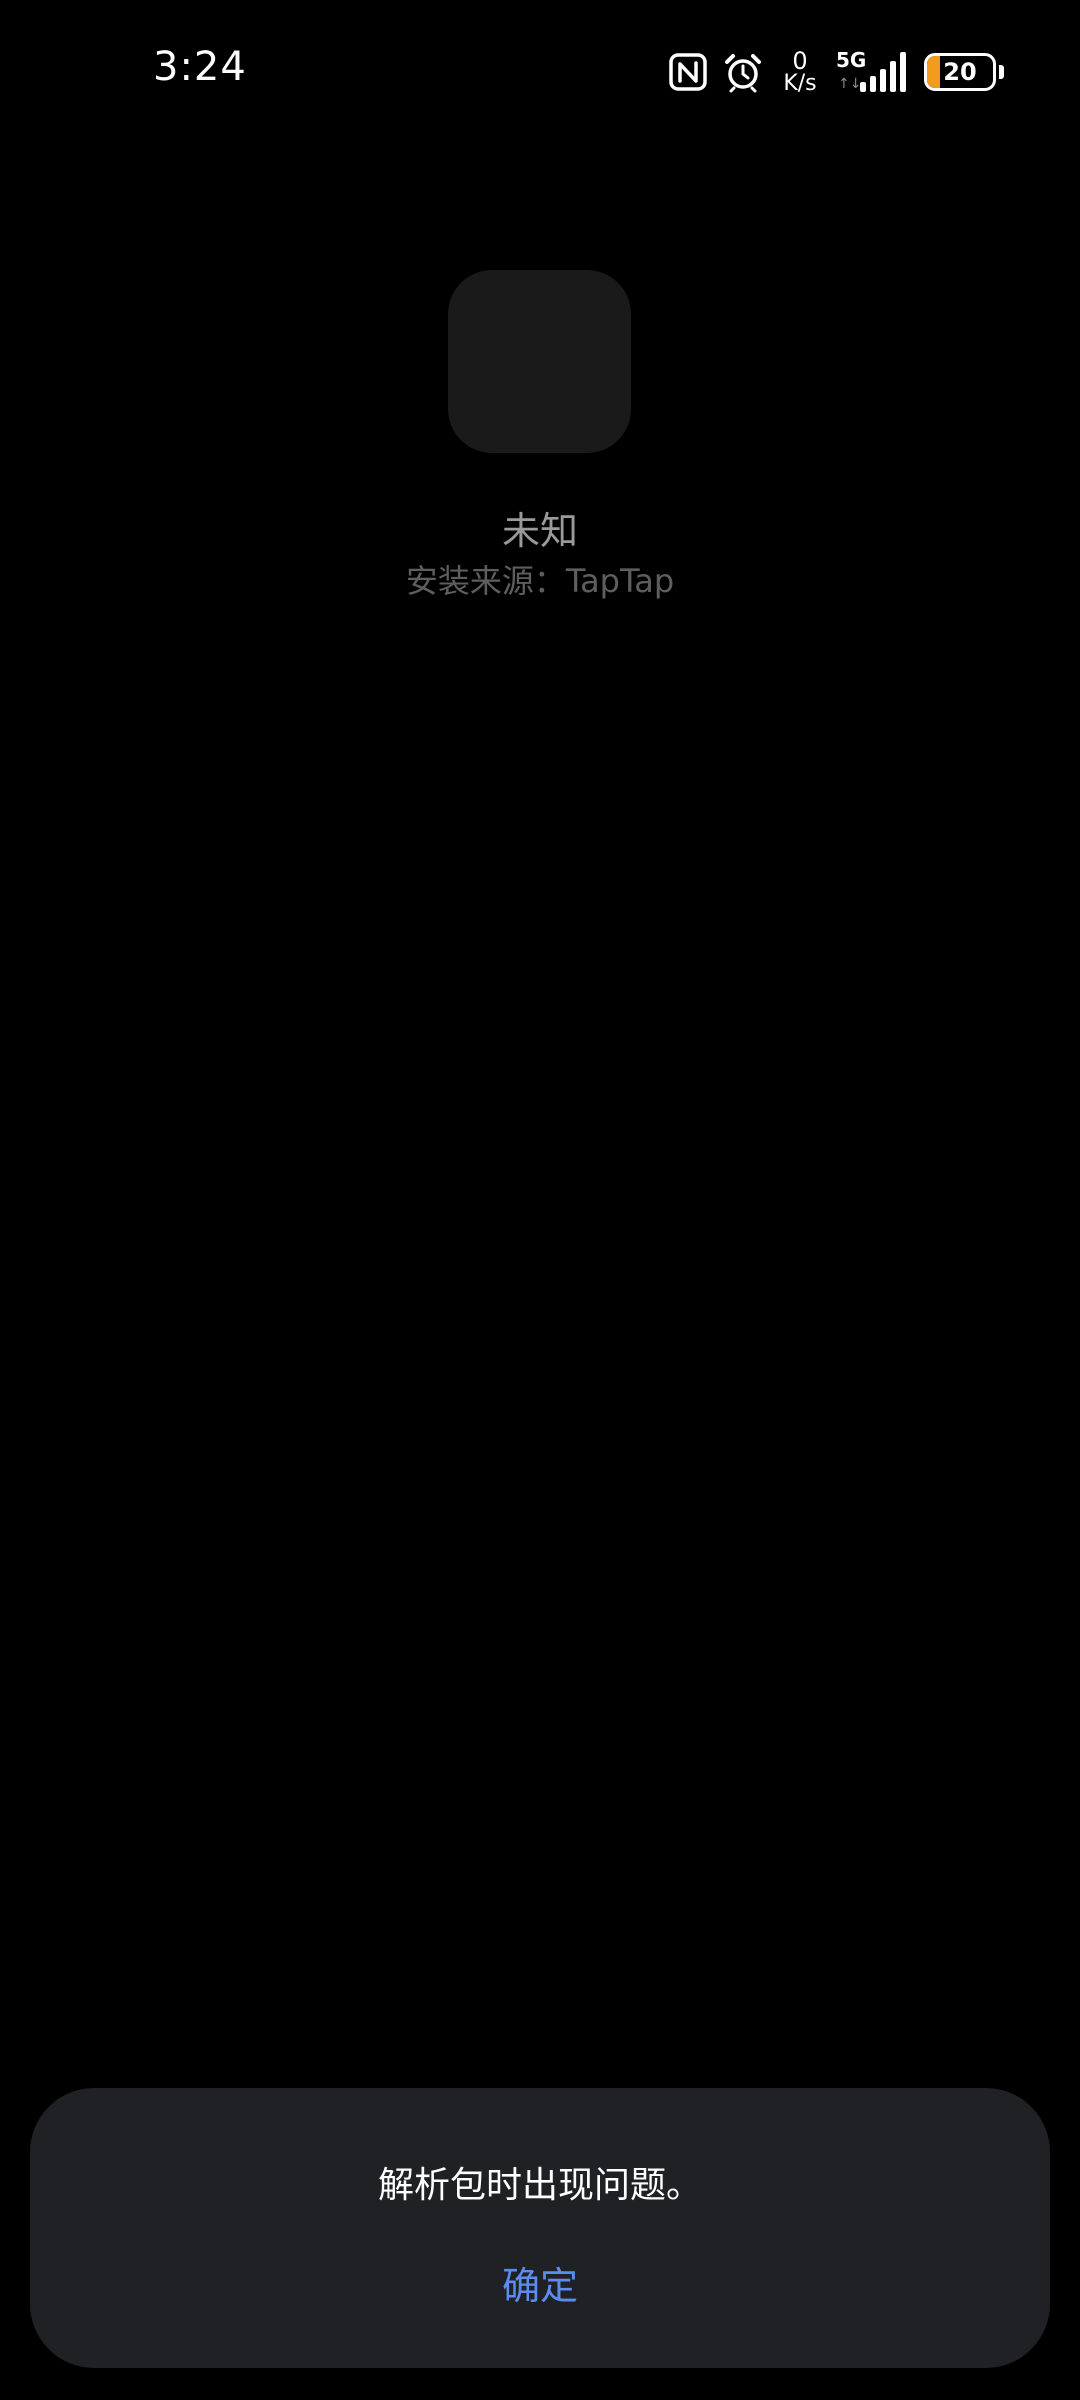 The width and height of the screenshot is (1080, 2400). I want to click on app-icon-placeholder, so click(539, 361).